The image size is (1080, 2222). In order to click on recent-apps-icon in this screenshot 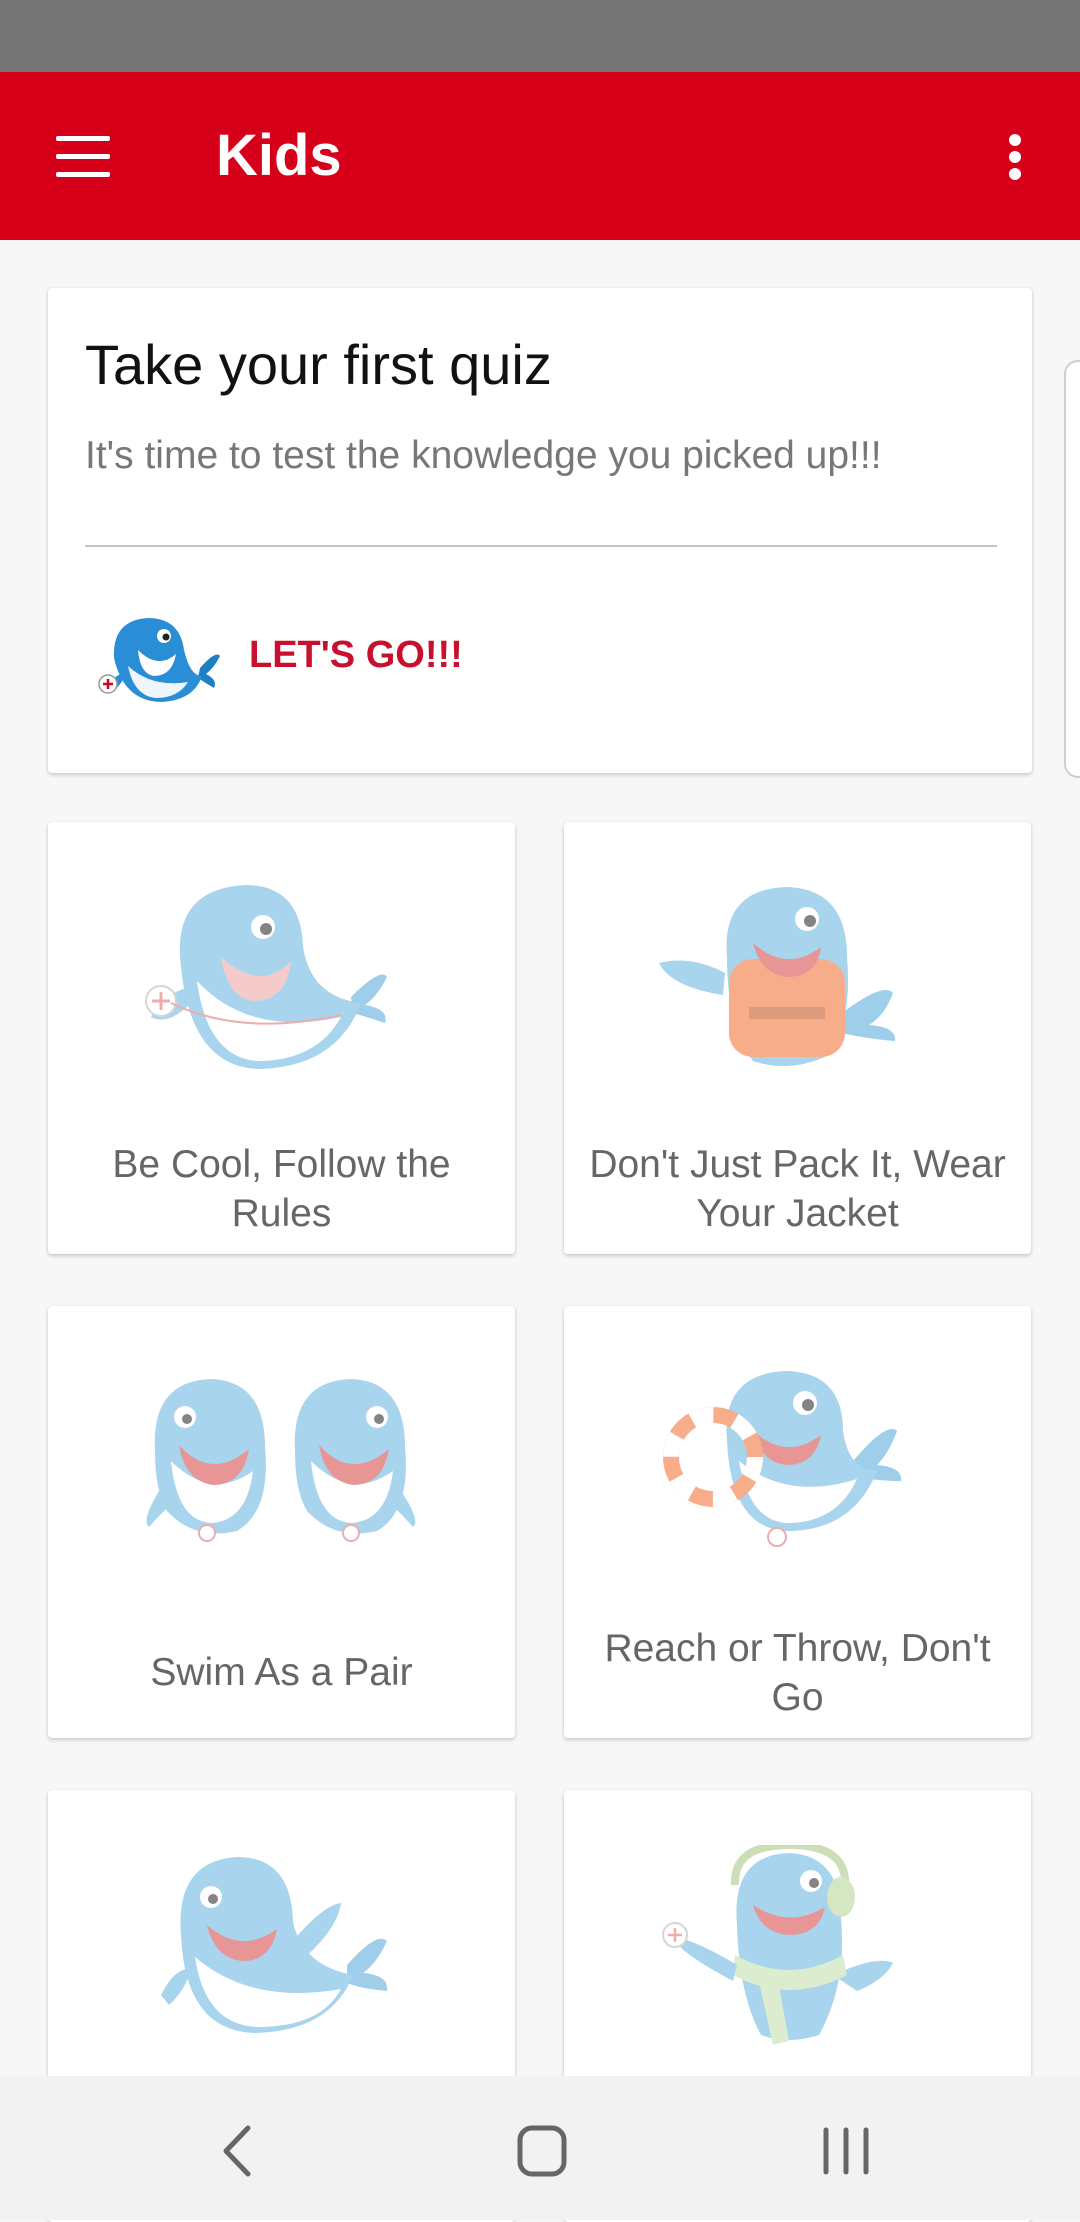, I will do `click(846, 2151)`.